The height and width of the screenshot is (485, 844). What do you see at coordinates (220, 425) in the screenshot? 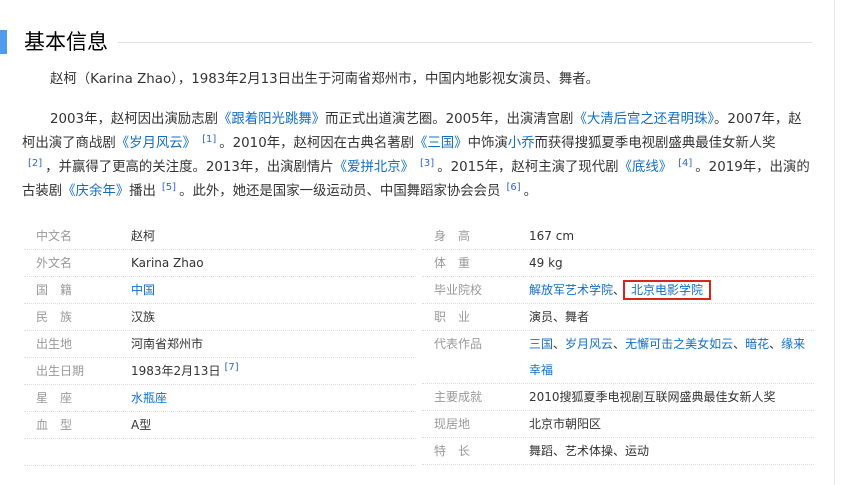
I see `info-row-blood-type: 血 型 A型` at bounding box center [220, 425].